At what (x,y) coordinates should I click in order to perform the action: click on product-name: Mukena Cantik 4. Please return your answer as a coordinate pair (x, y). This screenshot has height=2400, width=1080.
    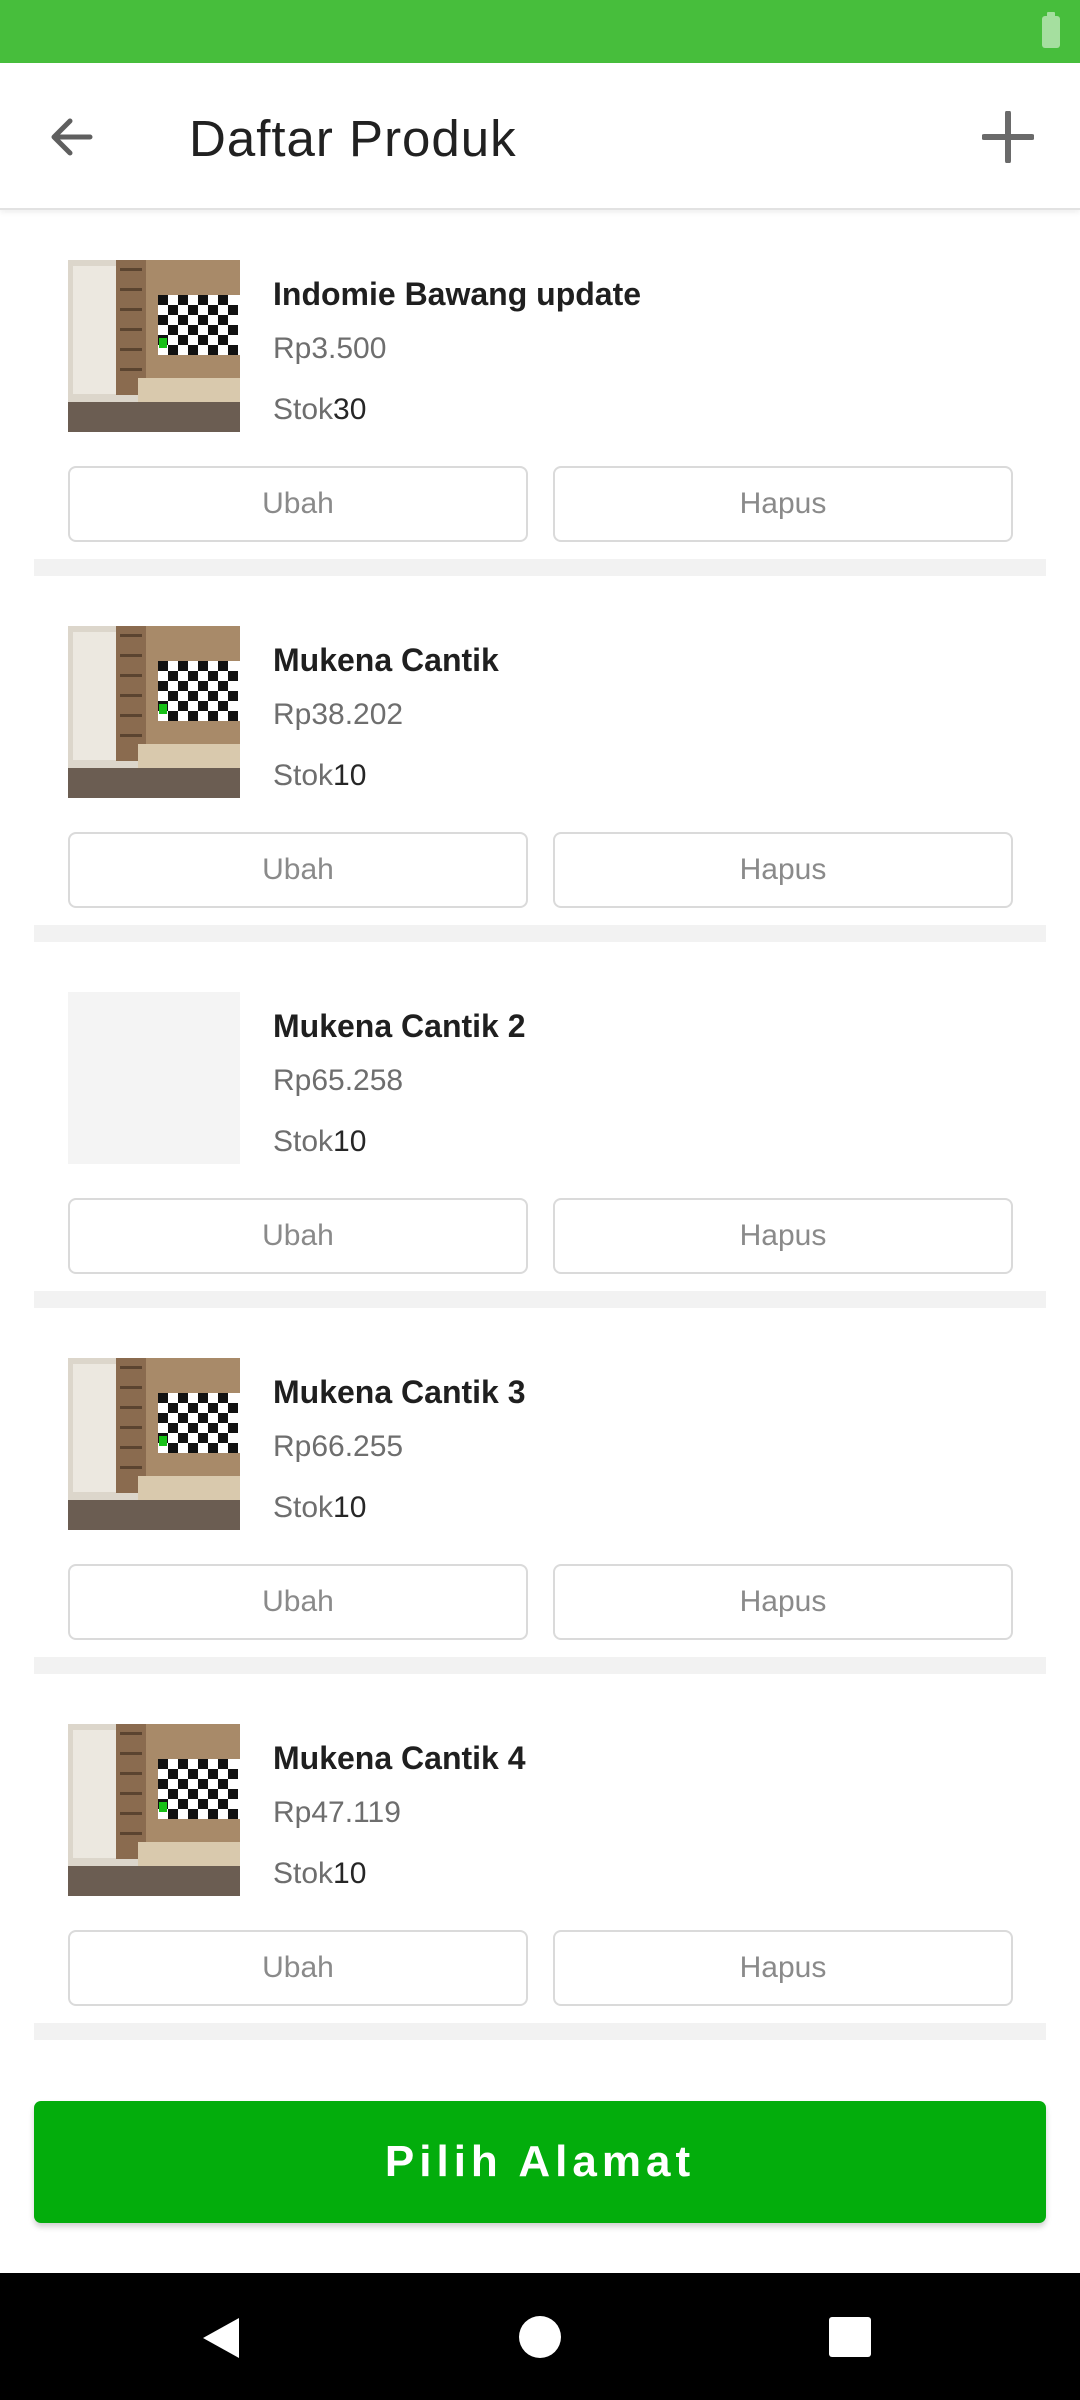
    Looking at the image, I should click on (399, 1758).